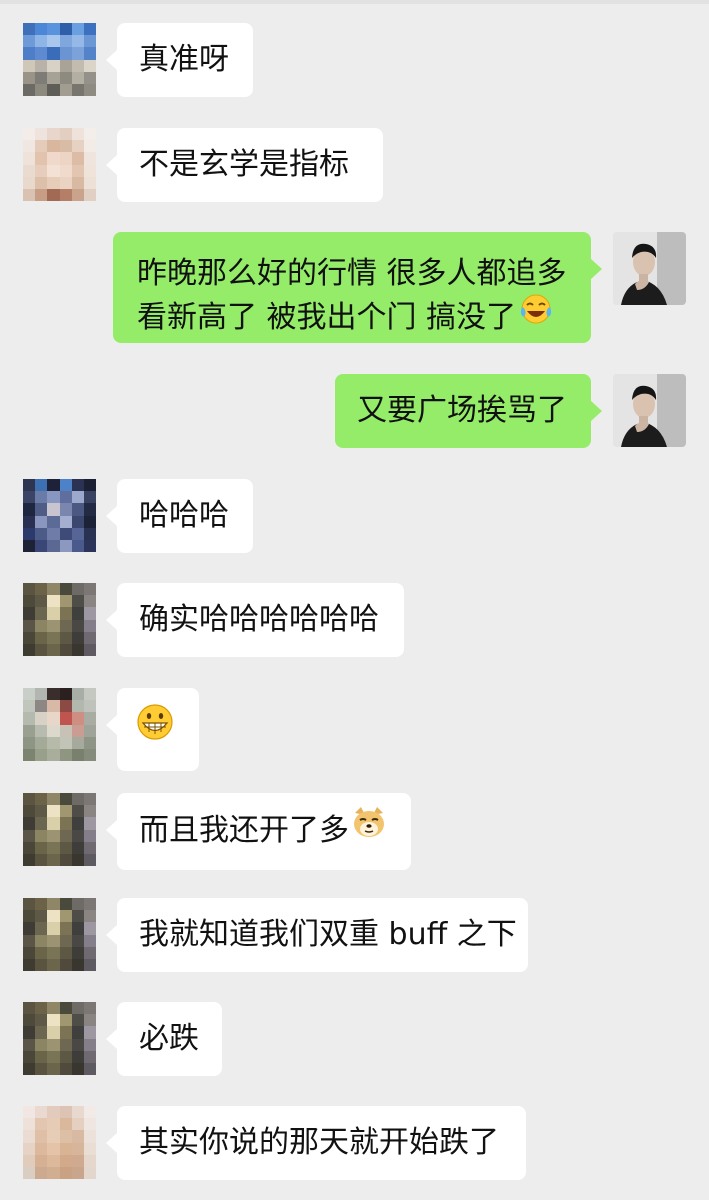 This screenshot has height=1200, width=709. Describe the element at coordinates (184, 59) in the screenshot. I see `message-text: 真准呀` at that location.